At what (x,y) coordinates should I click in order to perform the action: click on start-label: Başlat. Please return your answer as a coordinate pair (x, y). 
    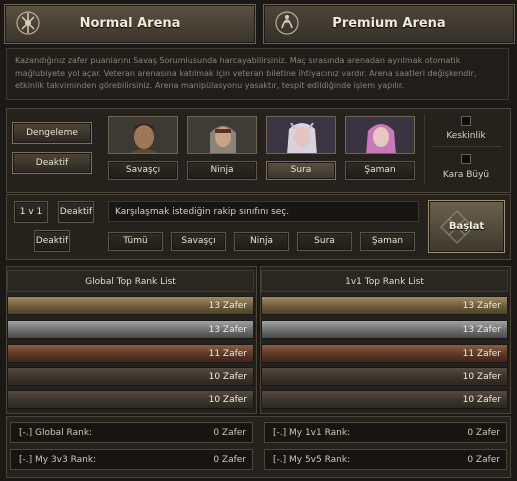
    Looking at the image, I should click on (466, 226).